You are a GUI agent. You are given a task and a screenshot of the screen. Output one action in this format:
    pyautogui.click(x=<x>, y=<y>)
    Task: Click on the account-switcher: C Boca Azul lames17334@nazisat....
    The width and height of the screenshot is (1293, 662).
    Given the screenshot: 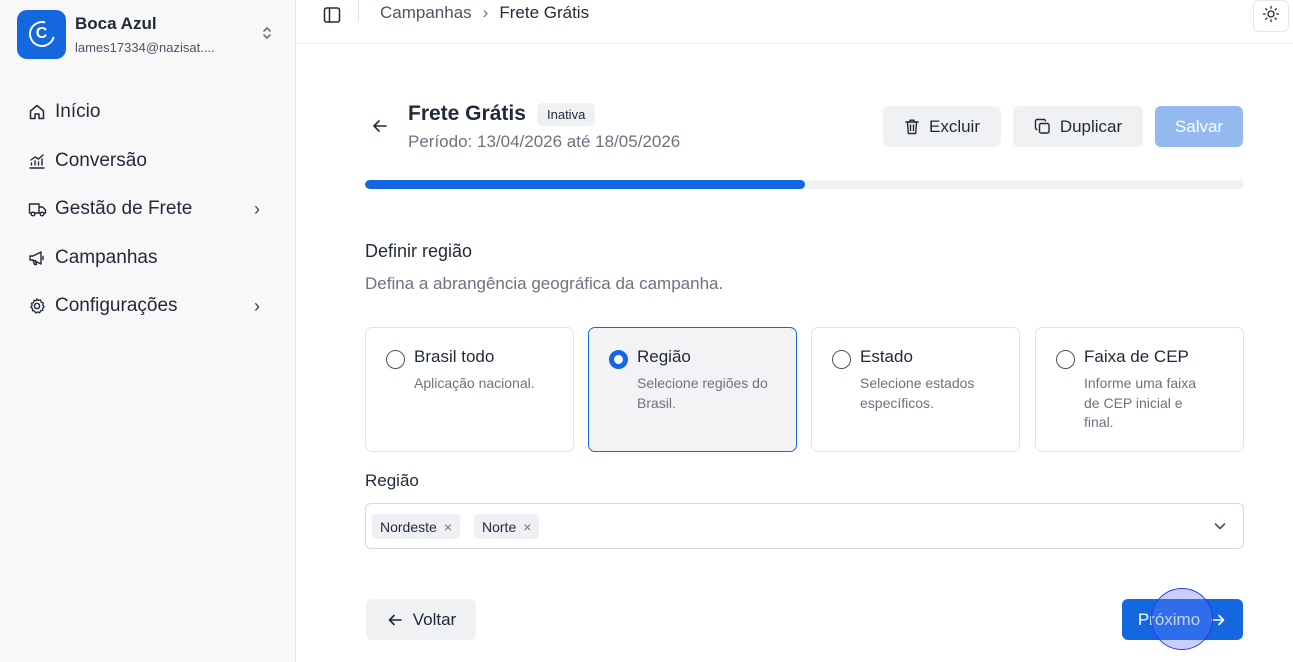 What is the action you would take?
    pyautogui.click(x=147, y=34)
    